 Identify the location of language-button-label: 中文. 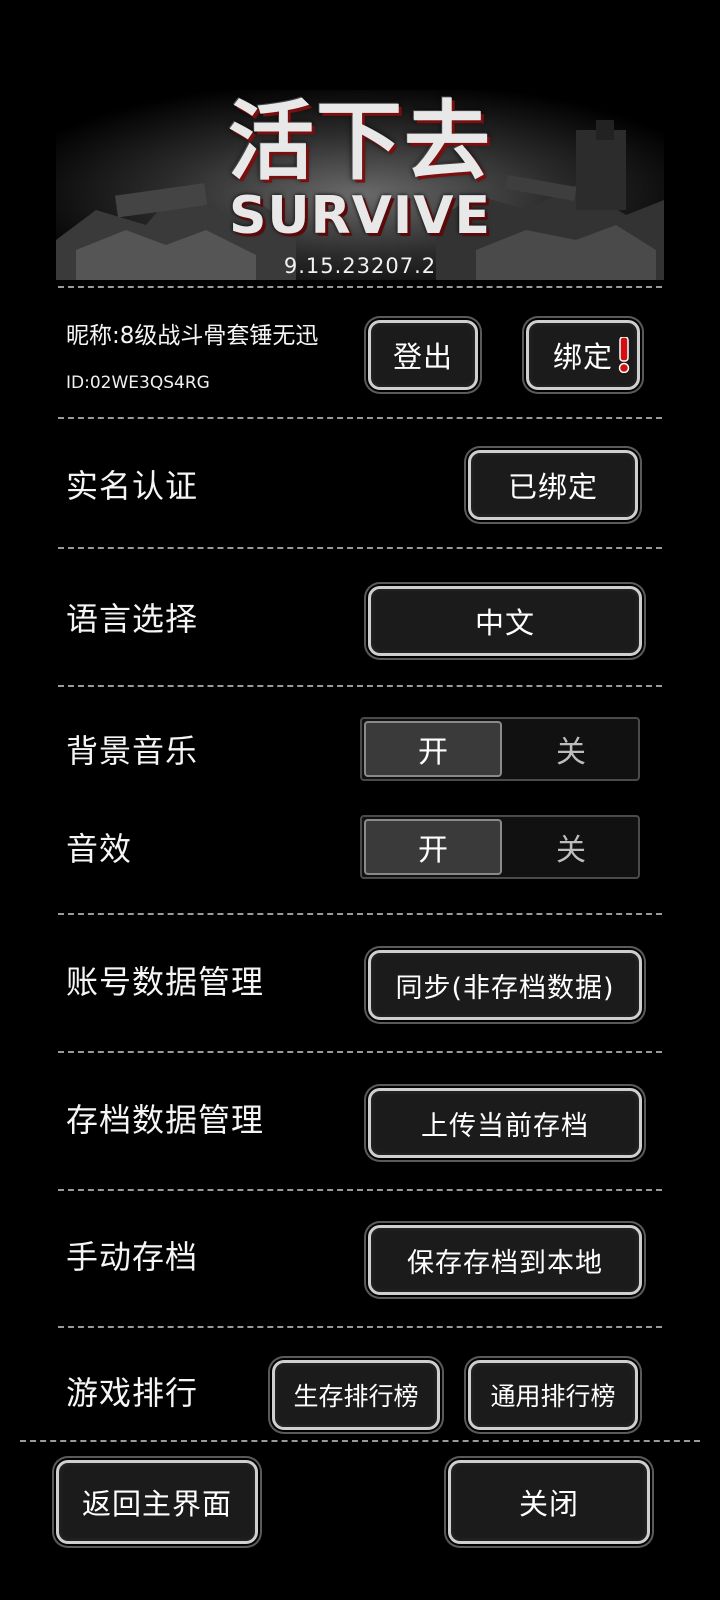
(504, 623).